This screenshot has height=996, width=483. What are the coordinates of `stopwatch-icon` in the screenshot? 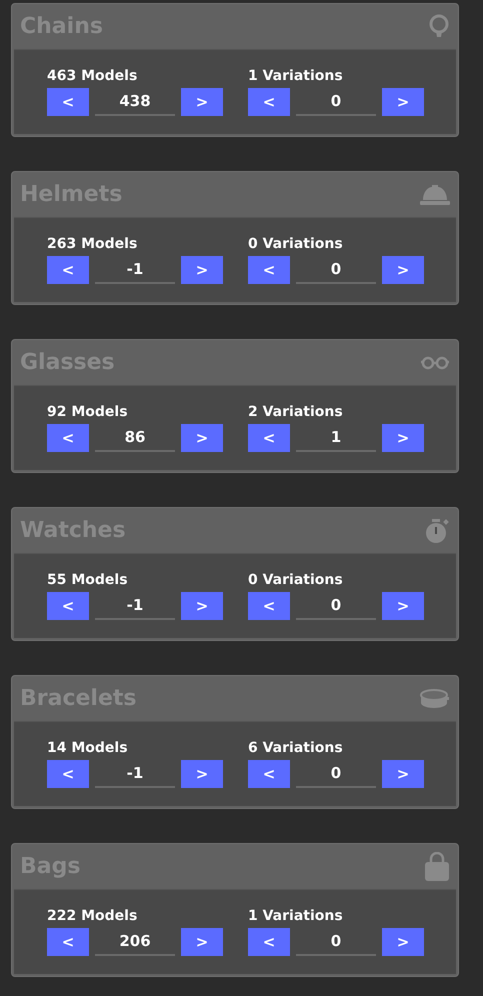 It's located at (438, 531).